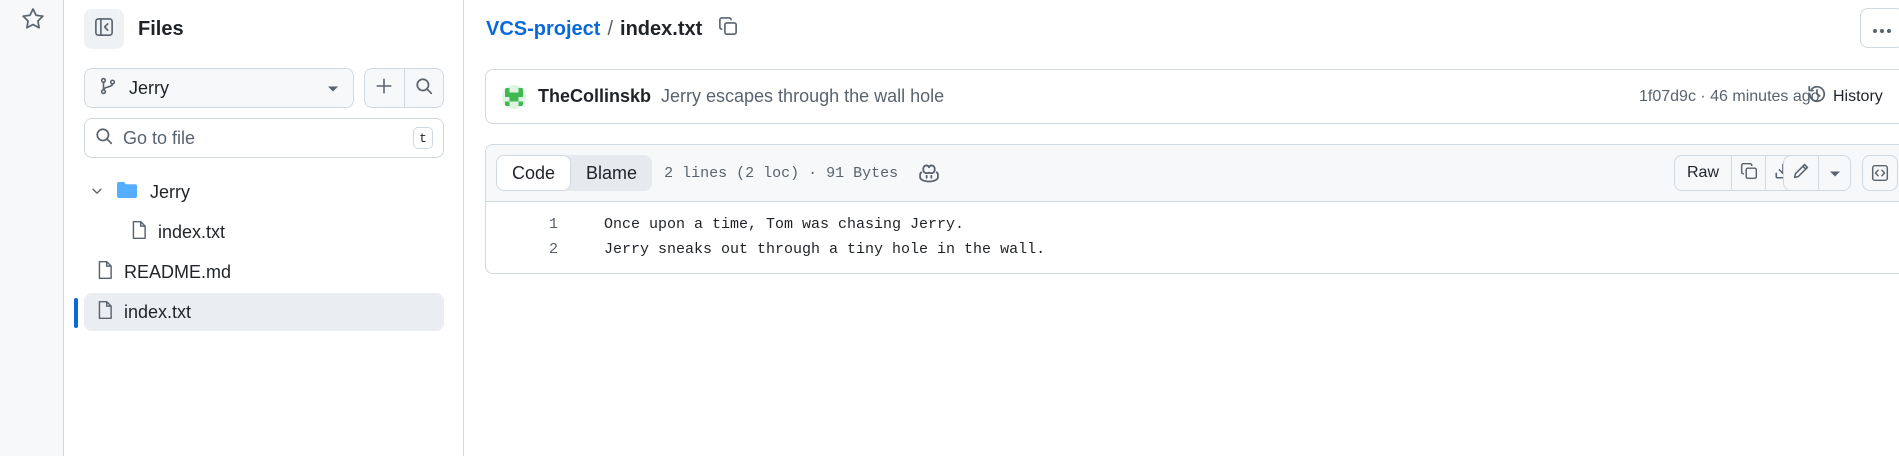 This screenshot has height=456, width=1899. Describe the element at coordinates (76, 313) in the screenshot. I see `selected-indicator` at that location.